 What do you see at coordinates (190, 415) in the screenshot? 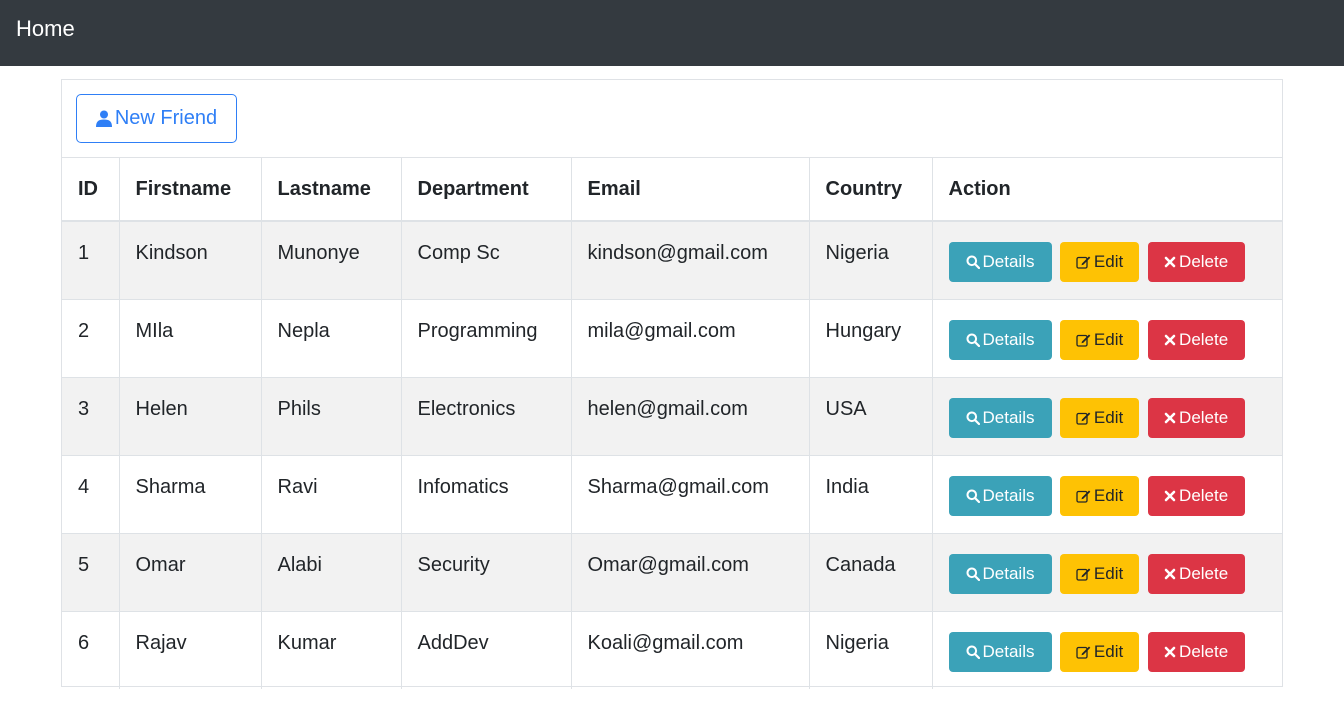
I see `cell-firstname: Helen` at bounding box center [190, 415].